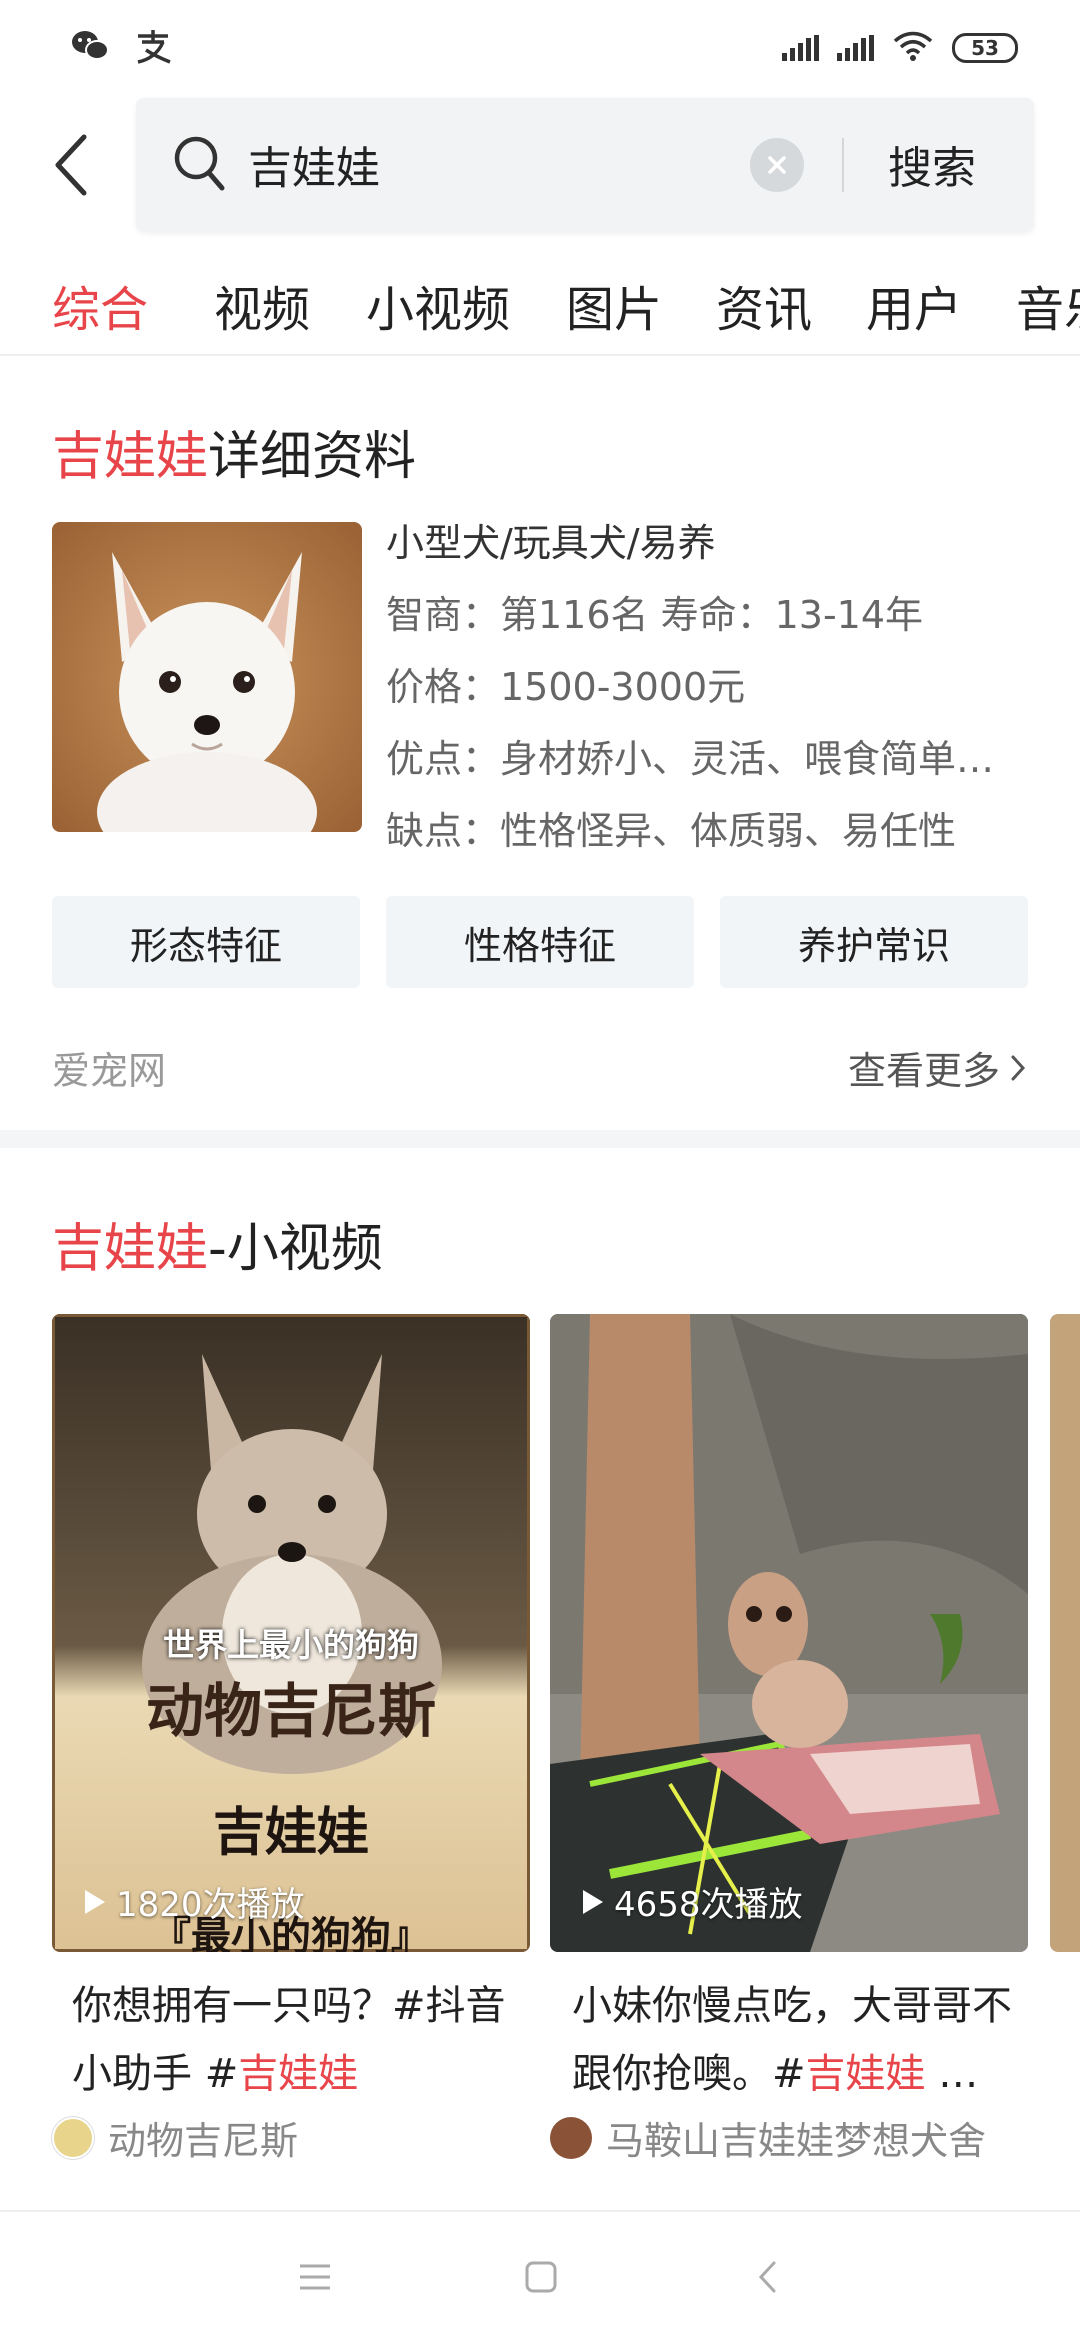 This screenshot has height=2340, width=1080. I want to click on tab-video: 视频, so click(262, 305).